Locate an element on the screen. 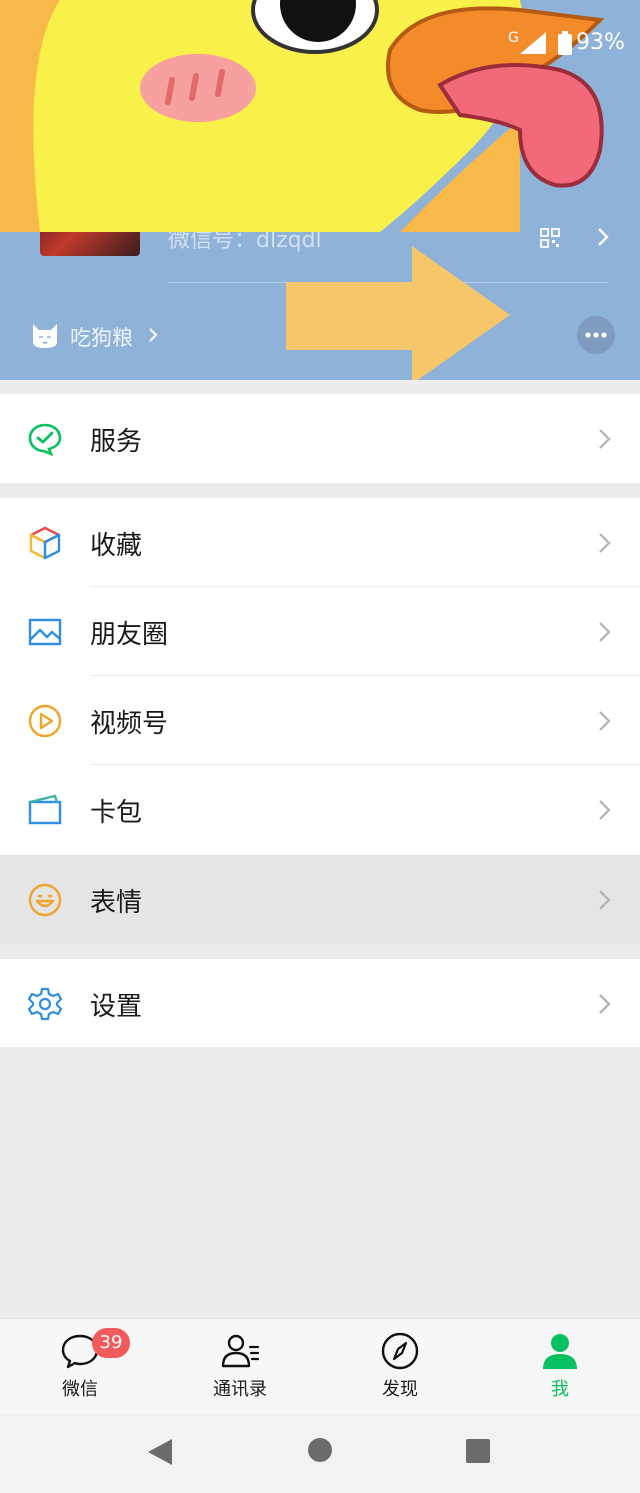 This screenshot has width=640, height=1493. more-button is located at coordinates (596, 335).